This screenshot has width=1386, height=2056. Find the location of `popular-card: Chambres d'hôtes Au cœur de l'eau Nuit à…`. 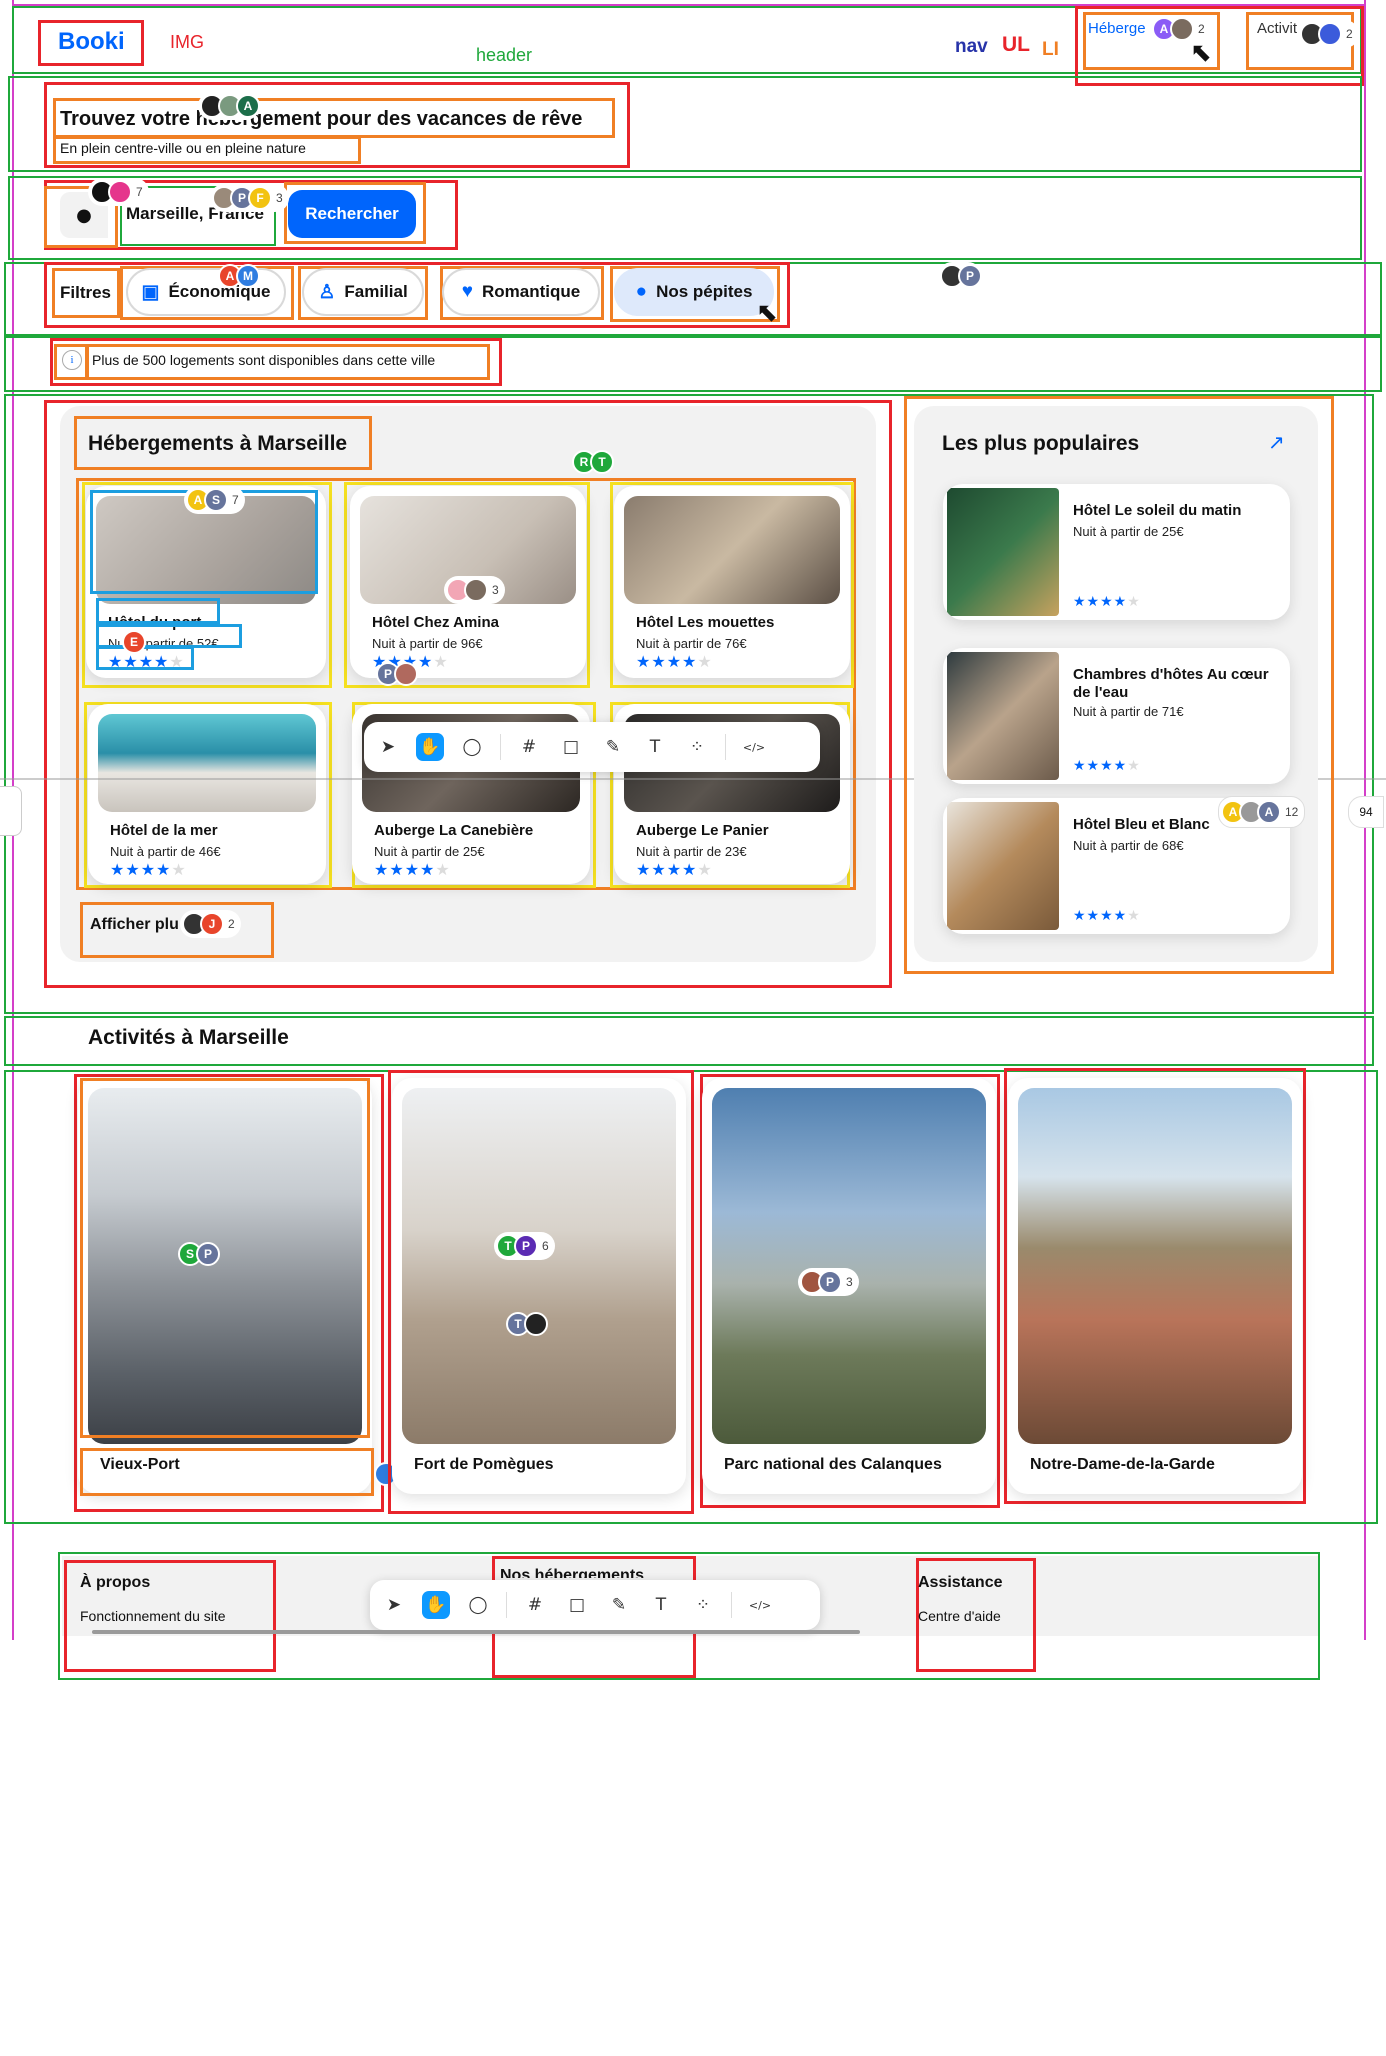

popular-card: Chambres d'hôtes Au cœur de l'eau Nuit à… is located at coordinates (1116, 716).